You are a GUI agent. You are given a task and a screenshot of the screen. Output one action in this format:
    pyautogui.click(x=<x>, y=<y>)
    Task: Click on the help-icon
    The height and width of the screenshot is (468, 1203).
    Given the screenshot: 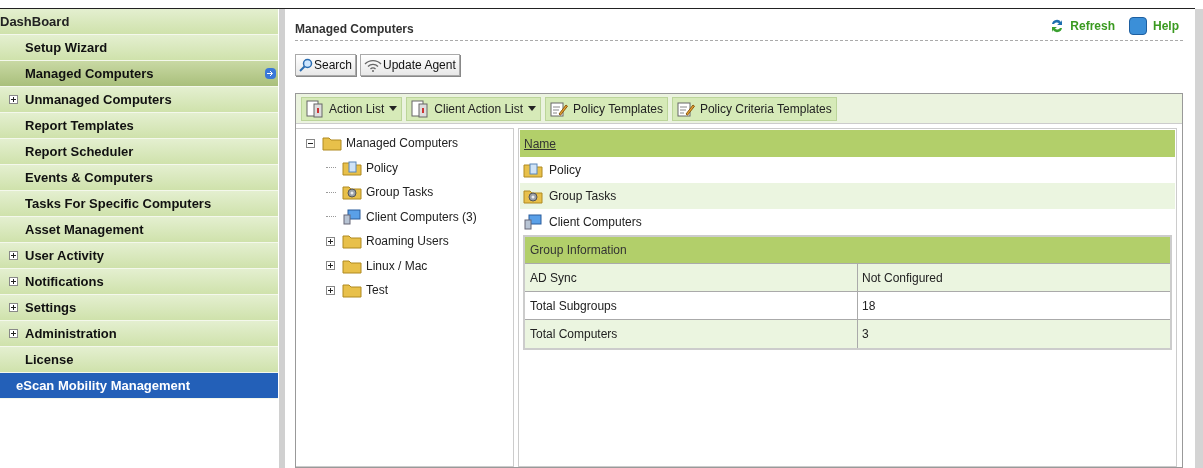 What is the action you would take?
    pyautogui.click(x=1138, y=25)
    